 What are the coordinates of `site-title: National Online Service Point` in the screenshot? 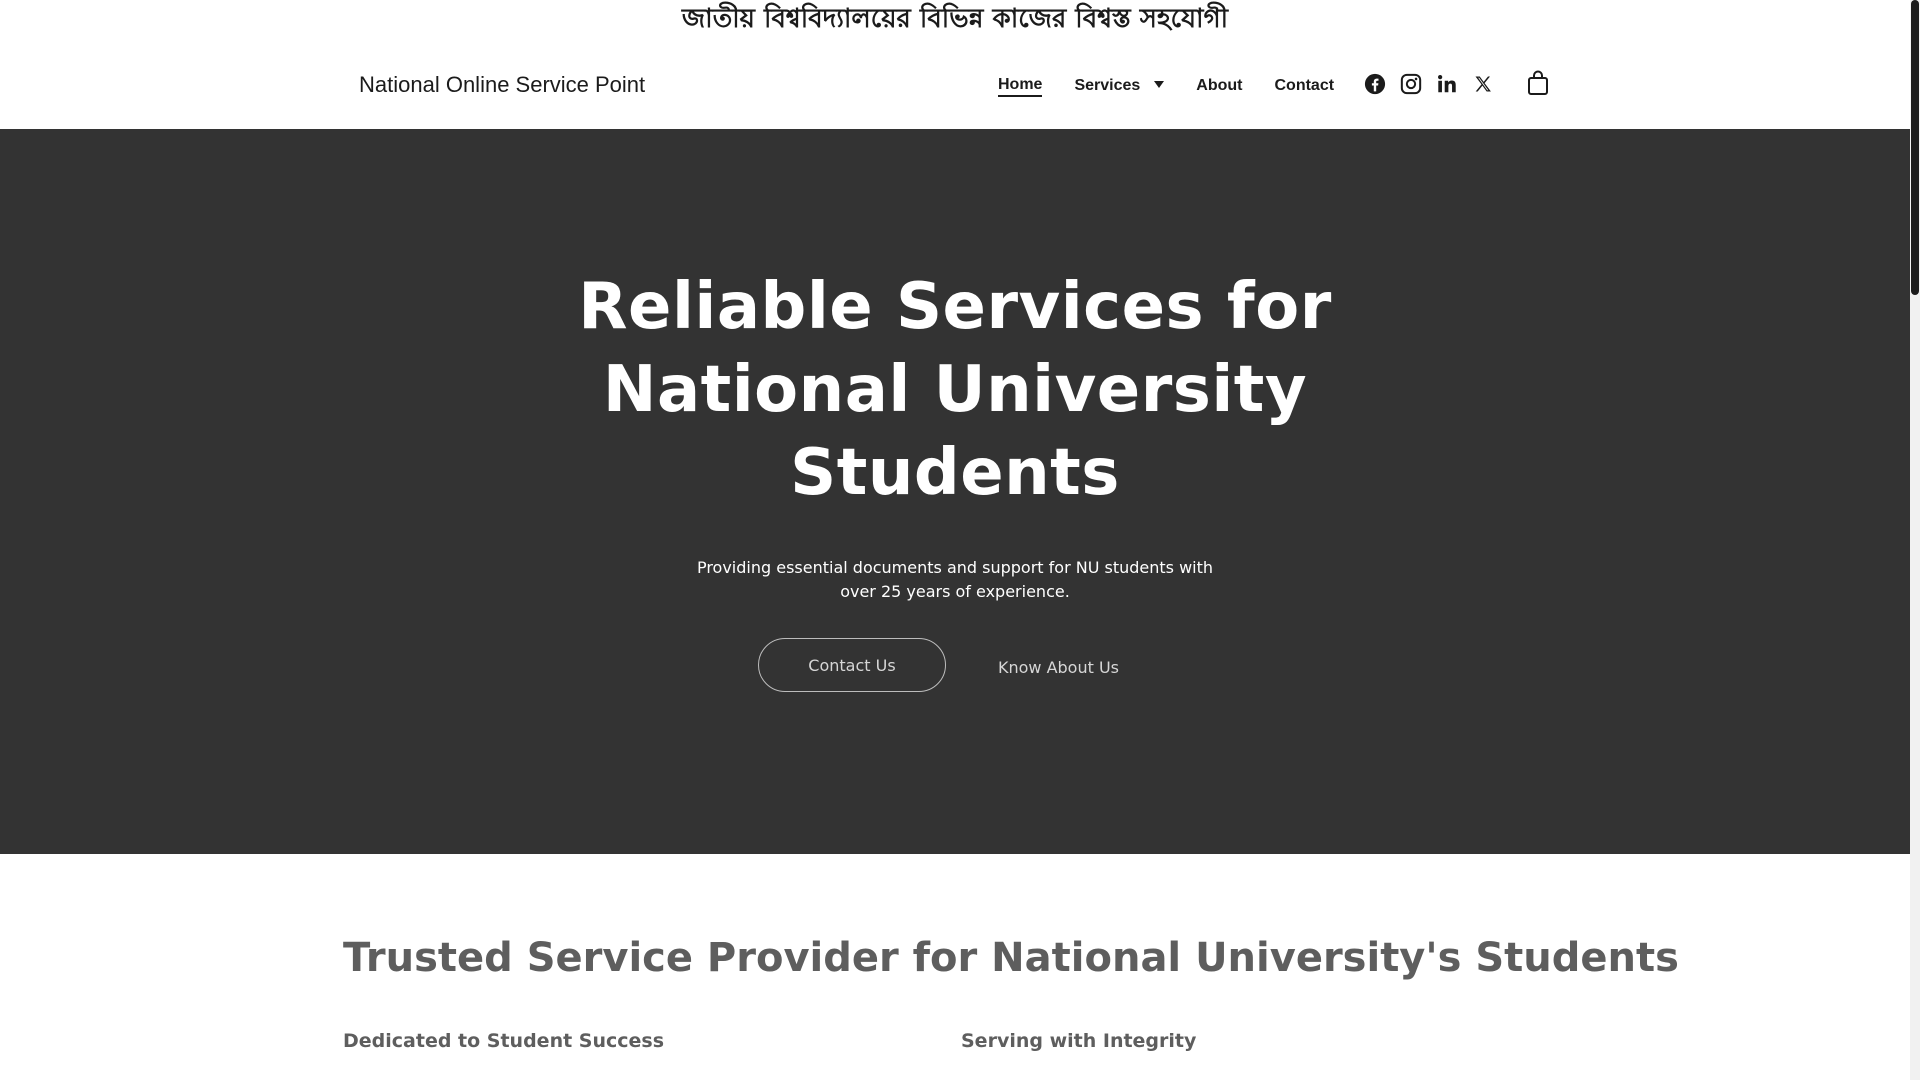 It's located at (502, 85).